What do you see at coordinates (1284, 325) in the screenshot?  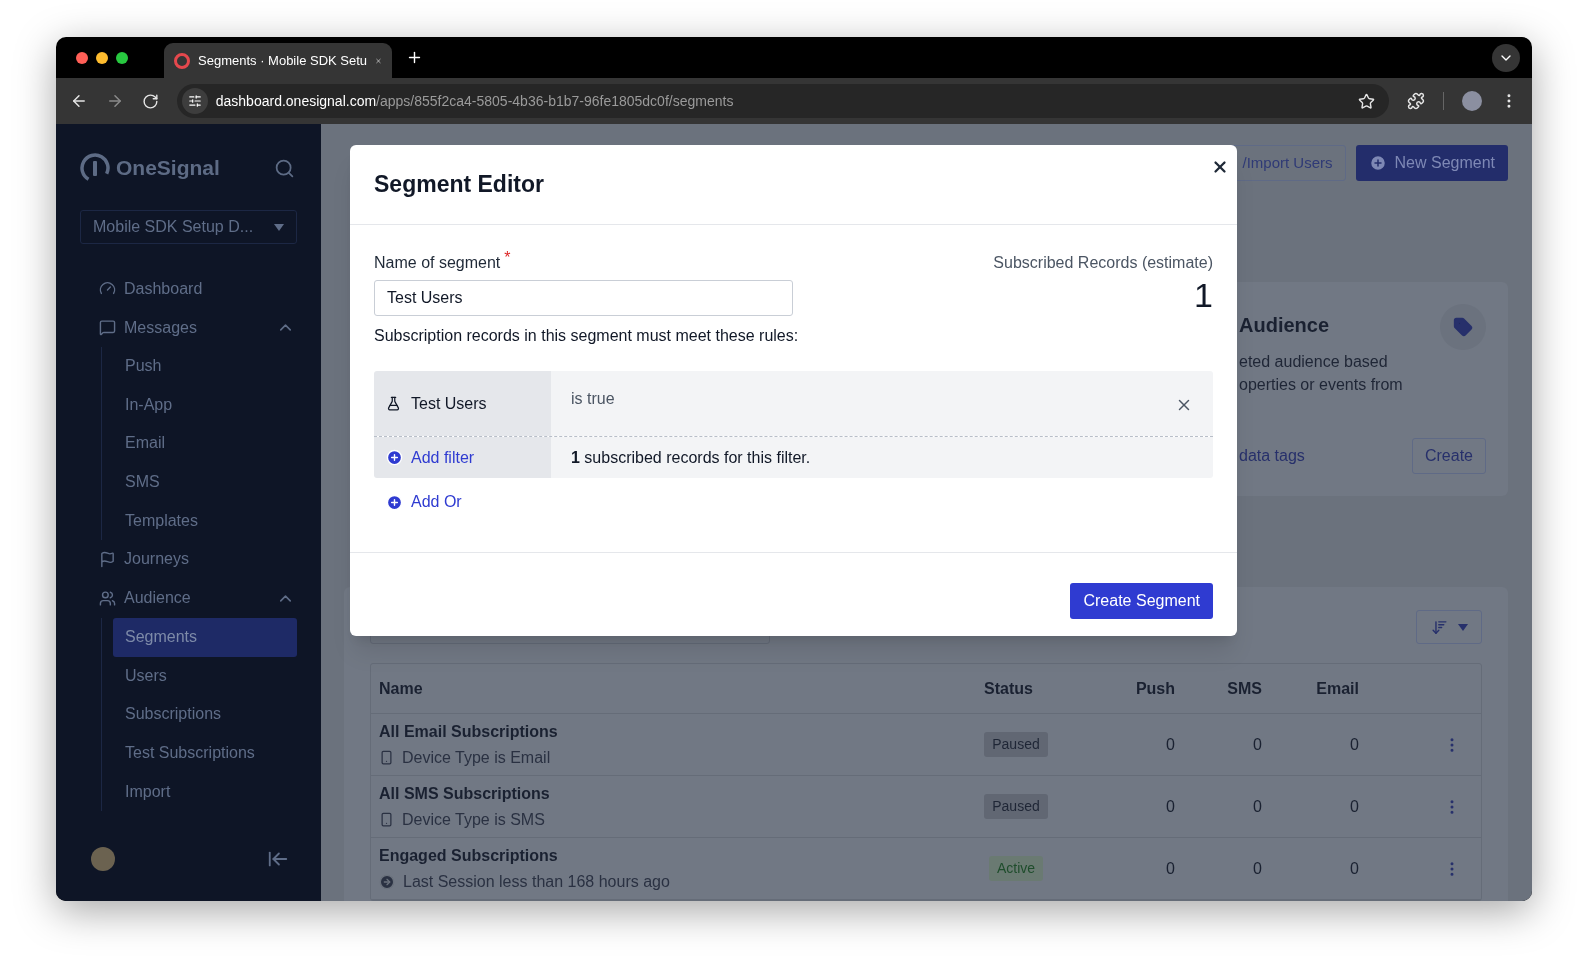 I see `card-title: Audience` at bounding box center [1284, 325].